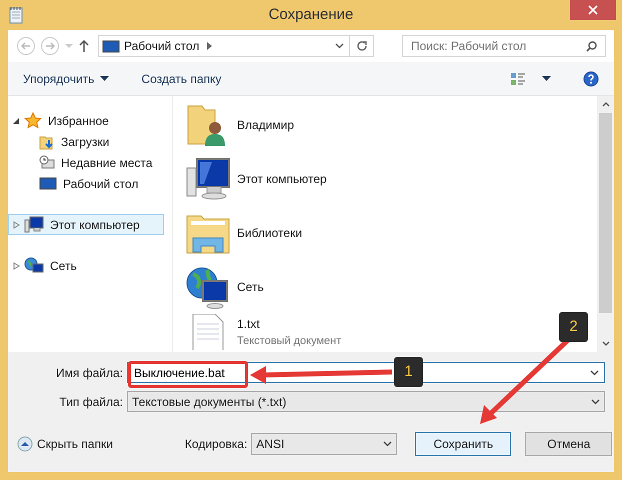  What do you see at coordinates (179, 373) in the screenshot?
I see `filename-field: Выключение.bat` at bounding box center [179, 373].